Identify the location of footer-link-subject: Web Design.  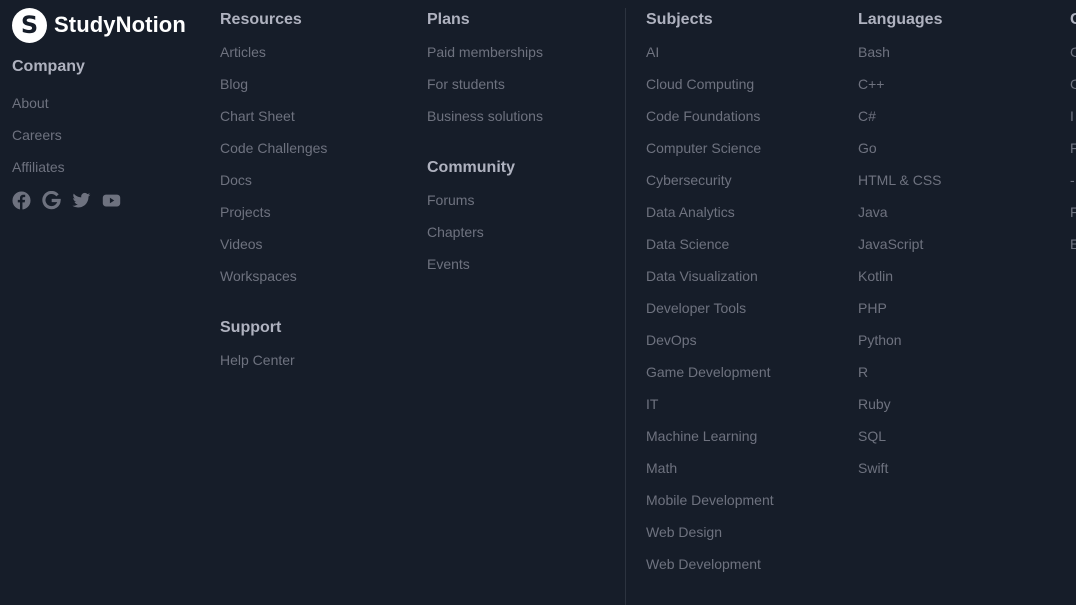
(684, 532).